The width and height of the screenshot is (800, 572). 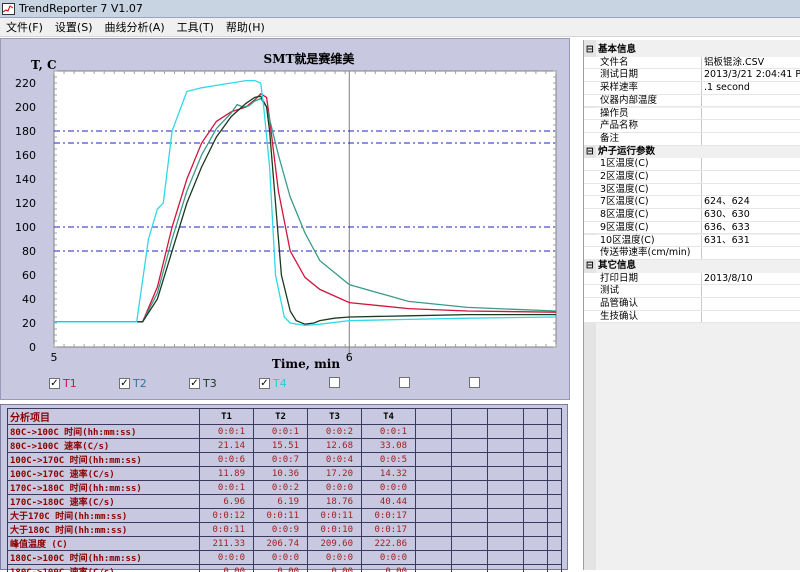 I want to click on property-row: 采样速率 .1 second, so click(x=692, y=88).